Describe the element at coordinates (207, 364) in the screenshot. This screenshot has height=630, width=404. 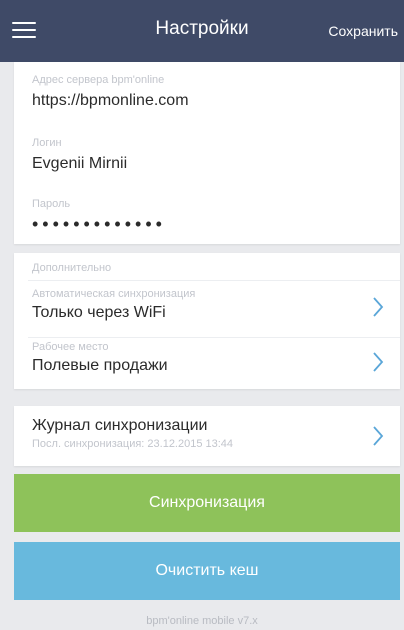
I see `workplace-row: Рабочее место Полевые продажи` at that location.